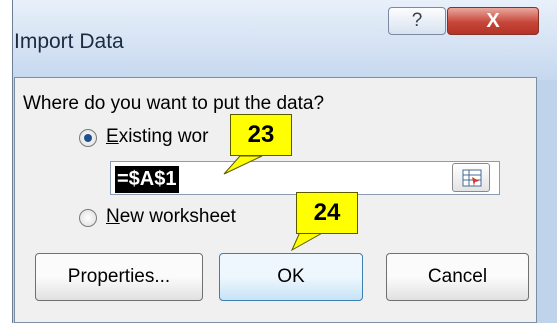 The image size is (557, 323). I want to click on range-select-icon, so click(472, 178).